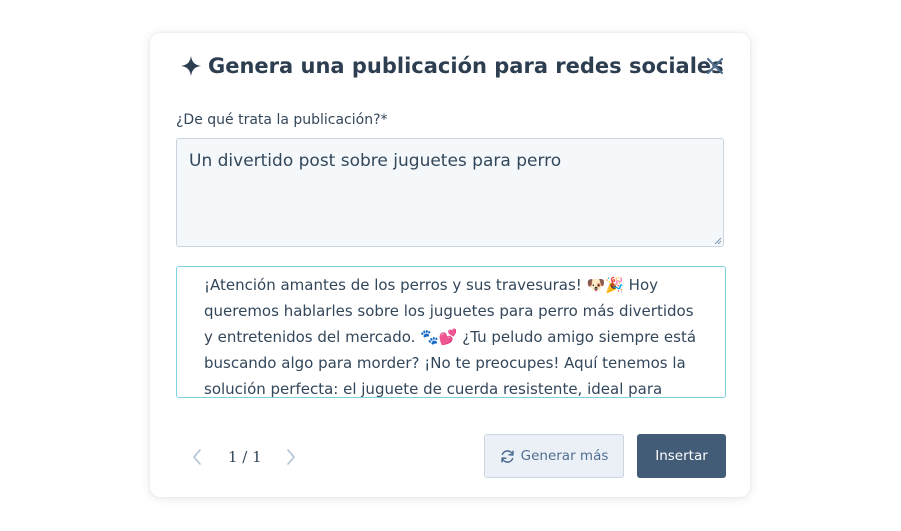 The image size is (901, 531). Describe the element at coordinates (507, 456) in the screenshot. I see `refresh-icon` at that location.